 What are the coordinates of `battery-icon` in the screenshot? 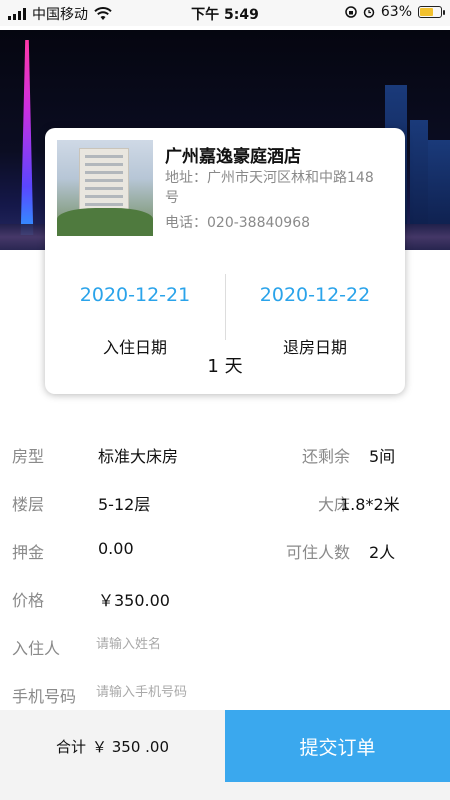 It's located at (431, 12).